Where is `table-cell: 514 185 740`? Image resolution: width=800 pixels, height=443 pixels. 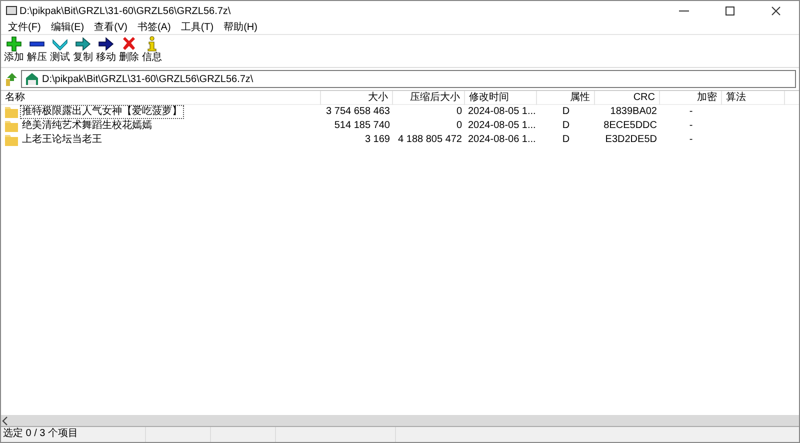
table-cell: 514 185 740 is located at coordinates (362, 126).